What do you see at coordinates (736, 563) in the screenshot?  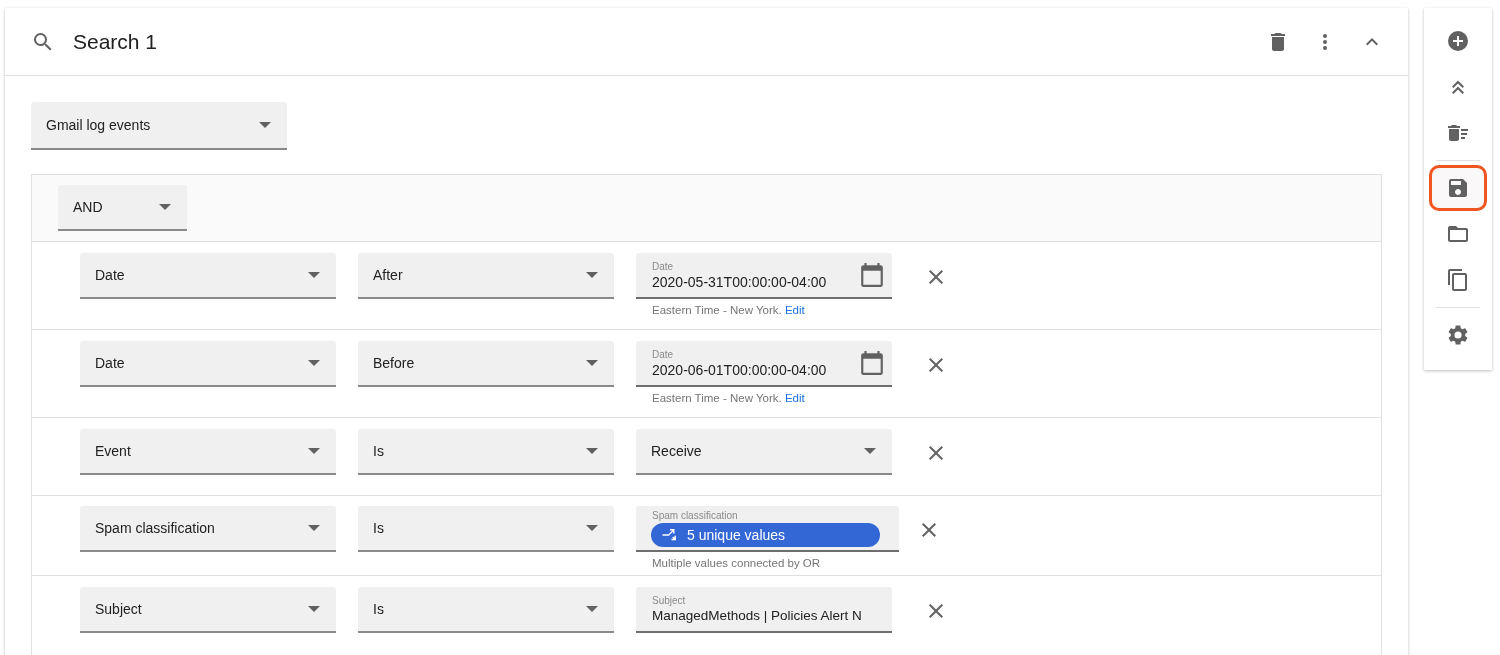 I see `helper-text: Multiple values connected by OR` at bounding box center [736, 563].